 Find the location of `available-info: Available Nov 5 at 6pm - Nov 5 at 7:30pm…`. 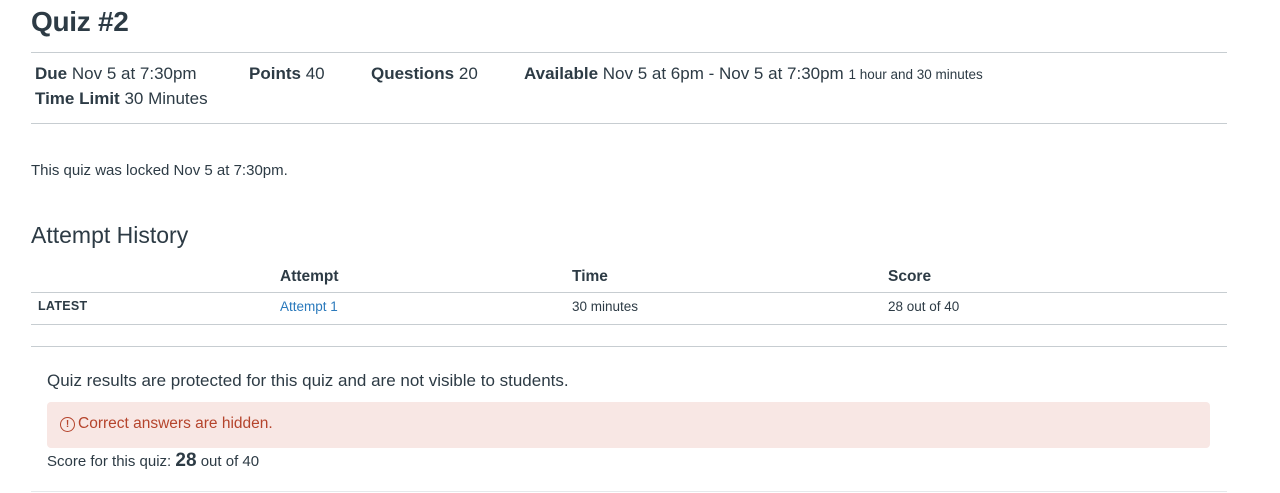

available-info: Available Nov 5 at 6pm - Nov 5 at 7:30pm… is located at coordinates (753, 74).